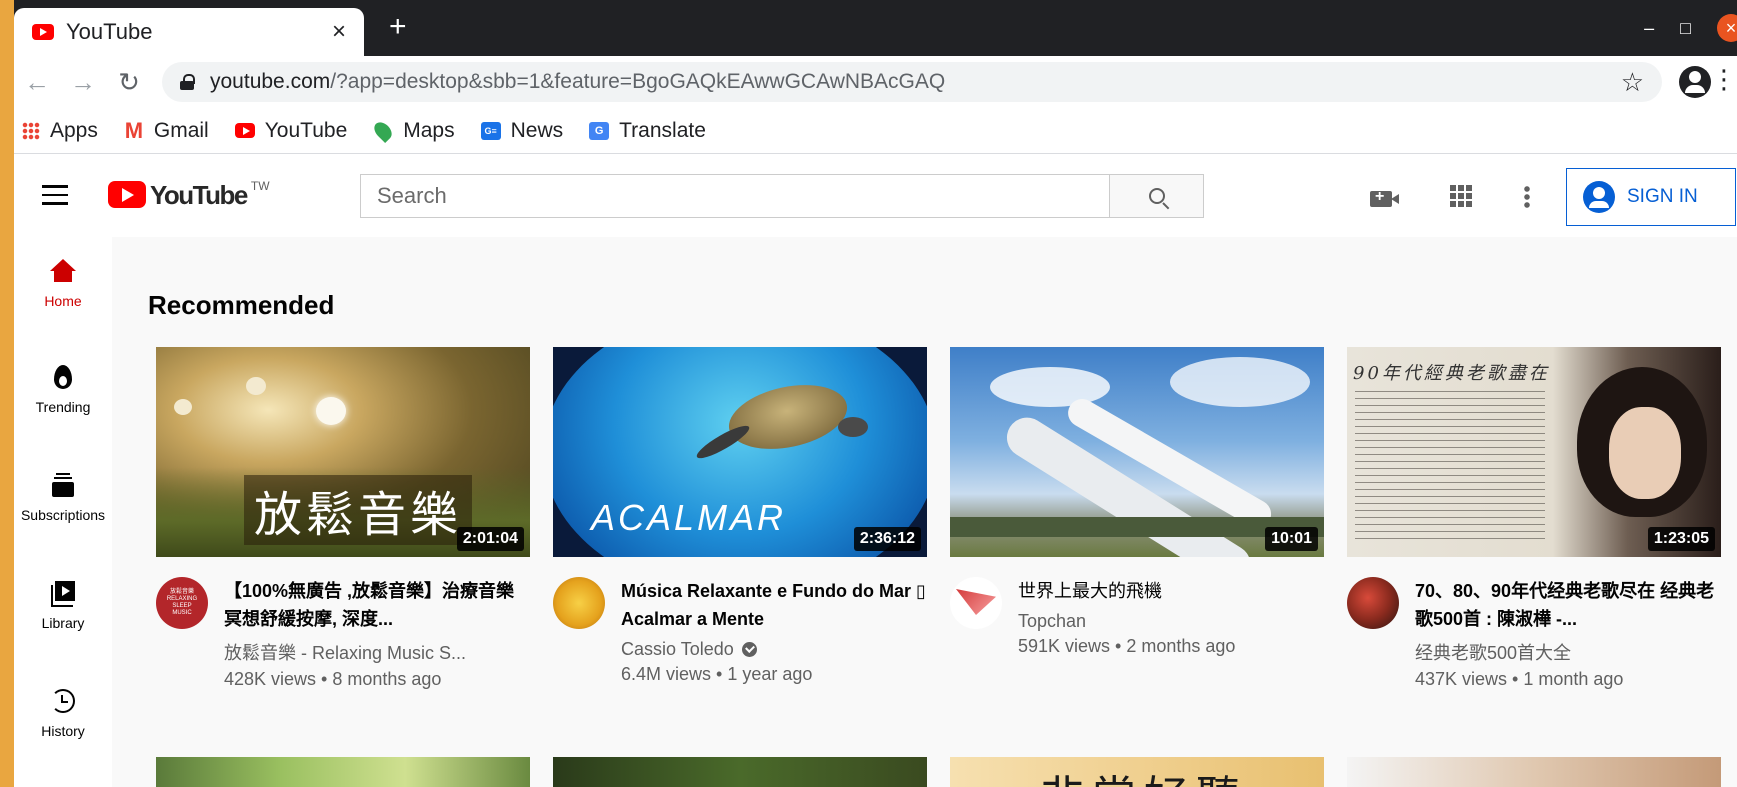 The height and width of the screenshot is (787, 1737). What do you see at coordinates (63, 623) in the screenshot?
I see `sidebar-label: Library` at bounding box center [63, 623].